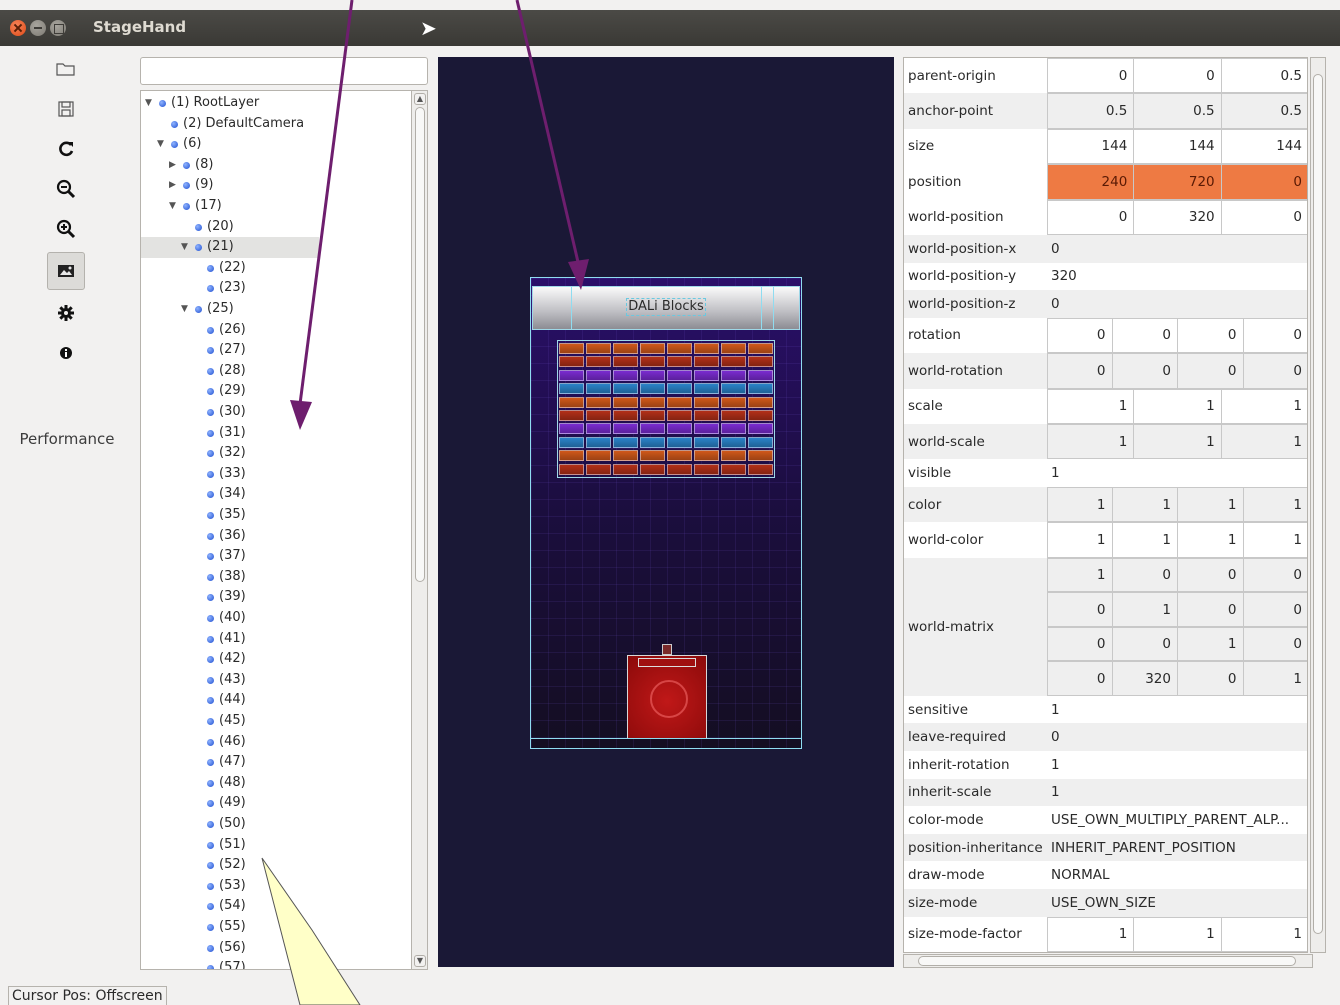  What do you see at coordinates (1177, 847) in the screenshot?
I see `property-value: INHERIT_PARENT_POSITION` at bounding box center [1177, 847].